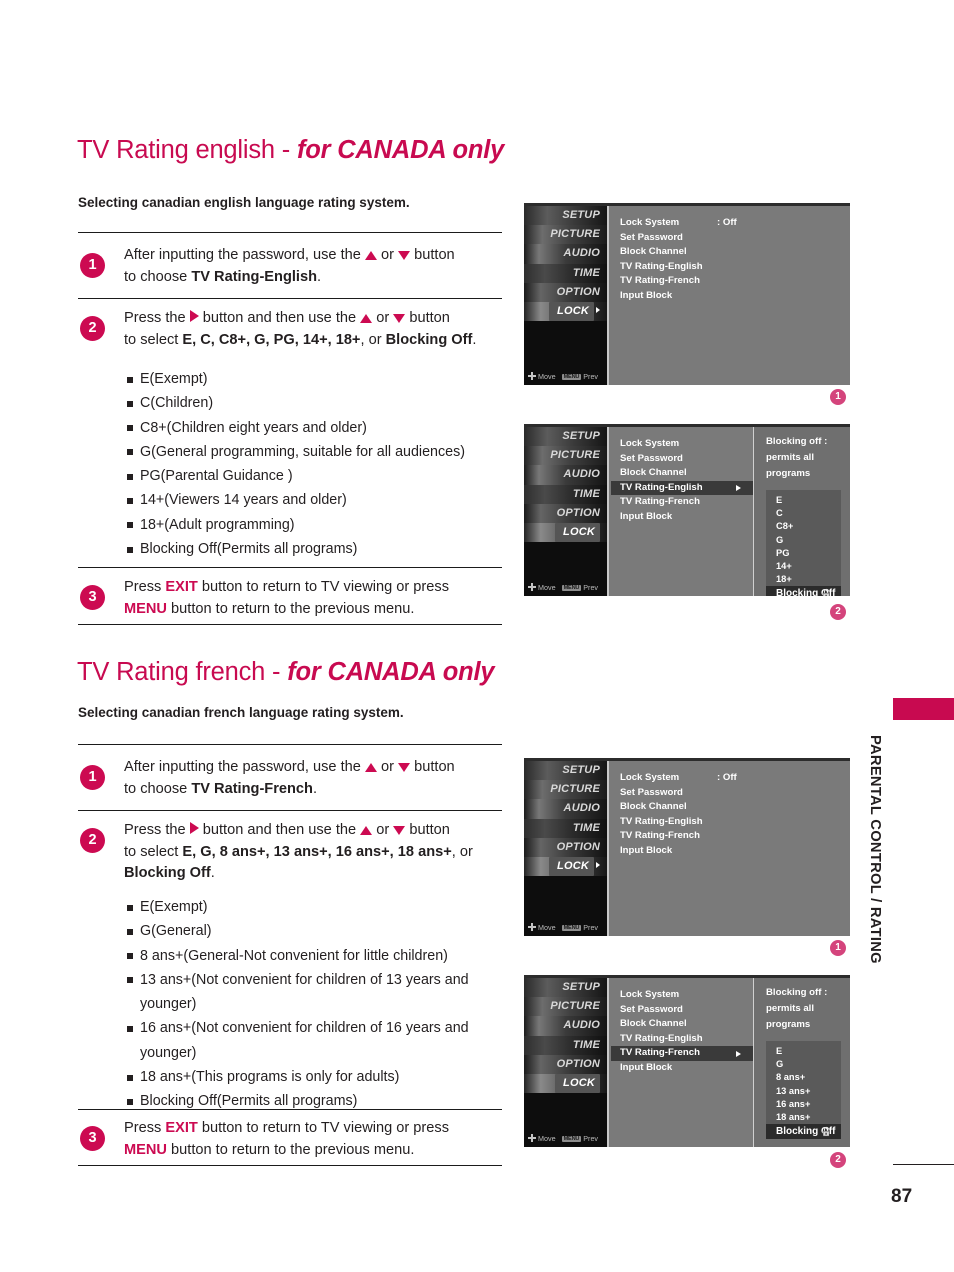 Image resolution: width=954 pixels, height=1272 pixels. Describe the element at coordinates (315, 788) in the screenshot. I see `fr-step1-line2-post: .` at that location.